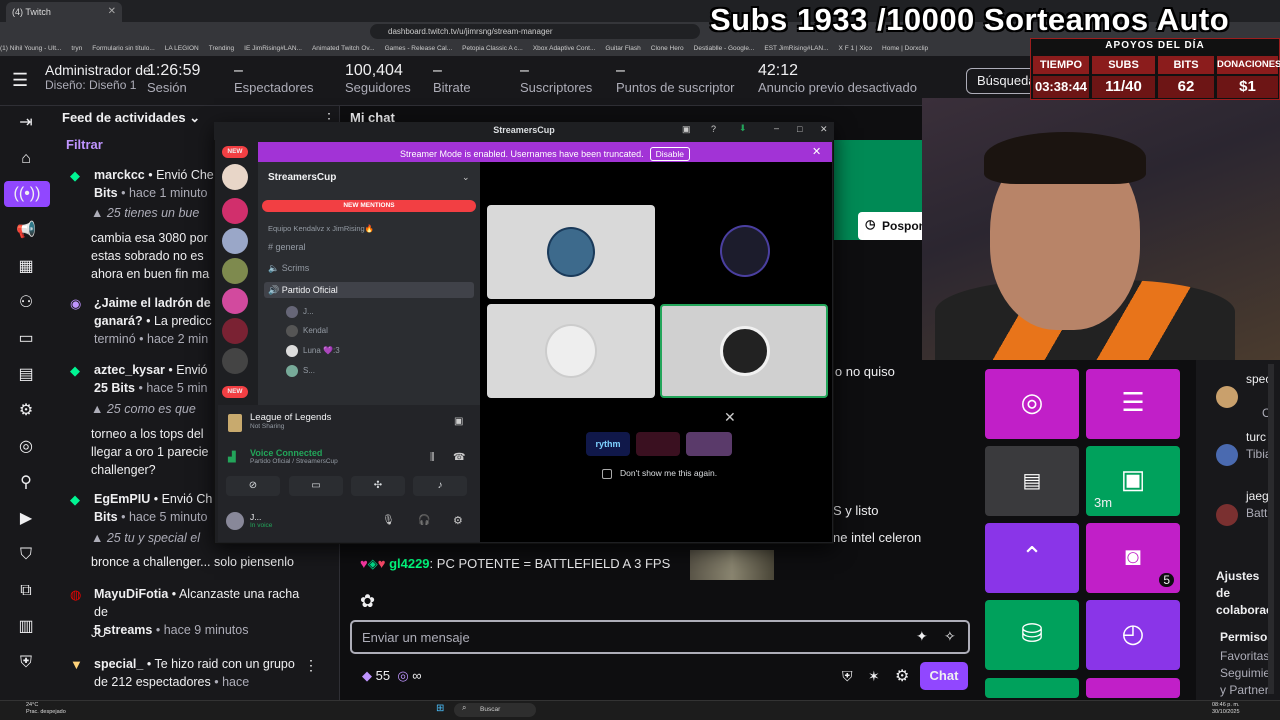 This screenshot has height=720, width=1280. What do you see at coordinates (26, 267) in the screenshot?
I see `analytics-icon: ▦` at bounding box center [26, 267].